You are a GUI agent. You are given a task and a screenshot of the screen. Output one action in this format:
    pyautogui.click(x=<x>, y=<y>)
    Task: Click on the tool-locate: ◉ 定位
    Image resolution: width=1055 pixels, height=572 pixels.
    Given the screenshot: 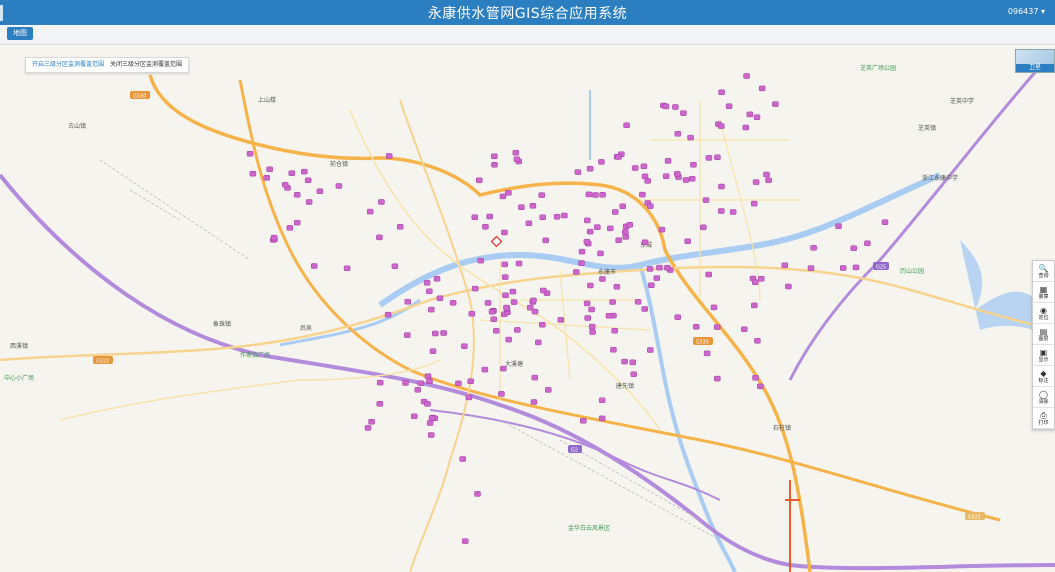 What is the action you would take?
    pyautogui.click(x=1043, y=313)
    